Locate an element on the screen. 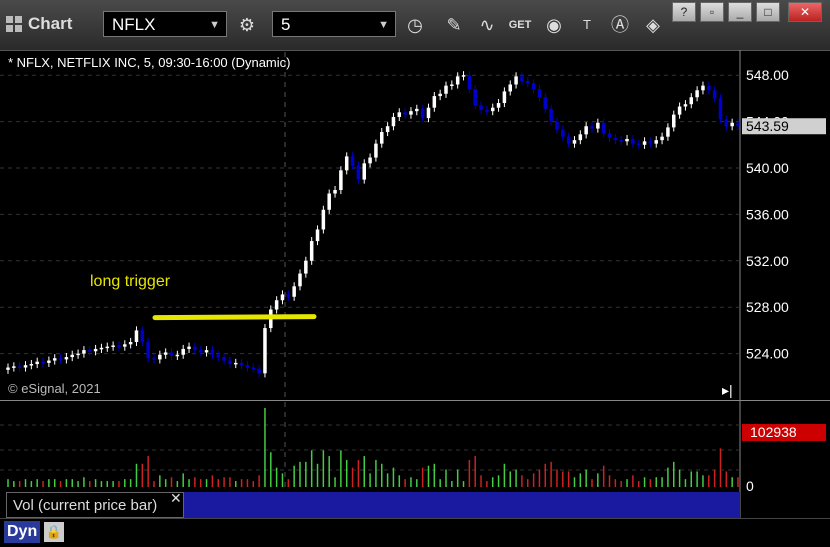 This screenshot has width=830, height=547. close-icon: ✕ is located at coordinates (176, 498).